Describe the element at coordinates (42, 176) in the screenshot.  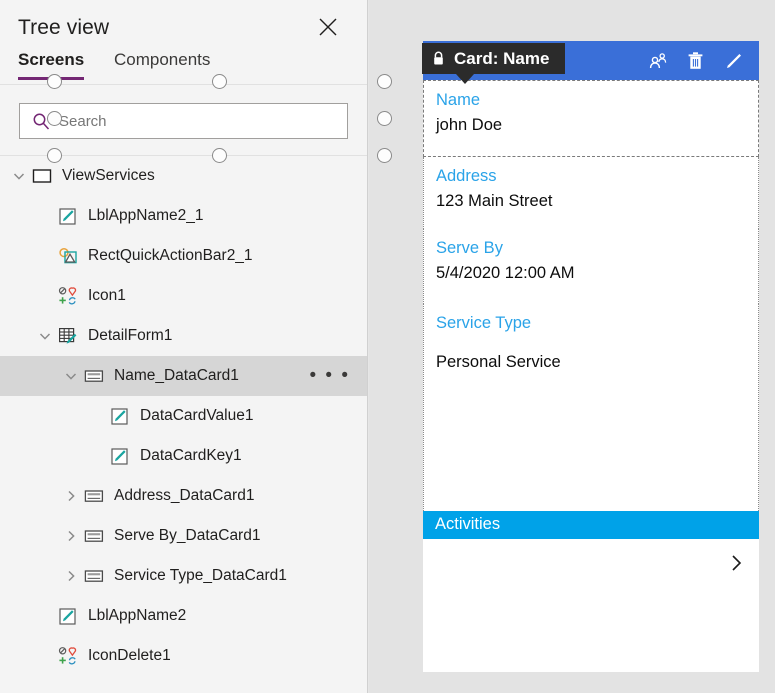
I see `screen-icon` at that location.